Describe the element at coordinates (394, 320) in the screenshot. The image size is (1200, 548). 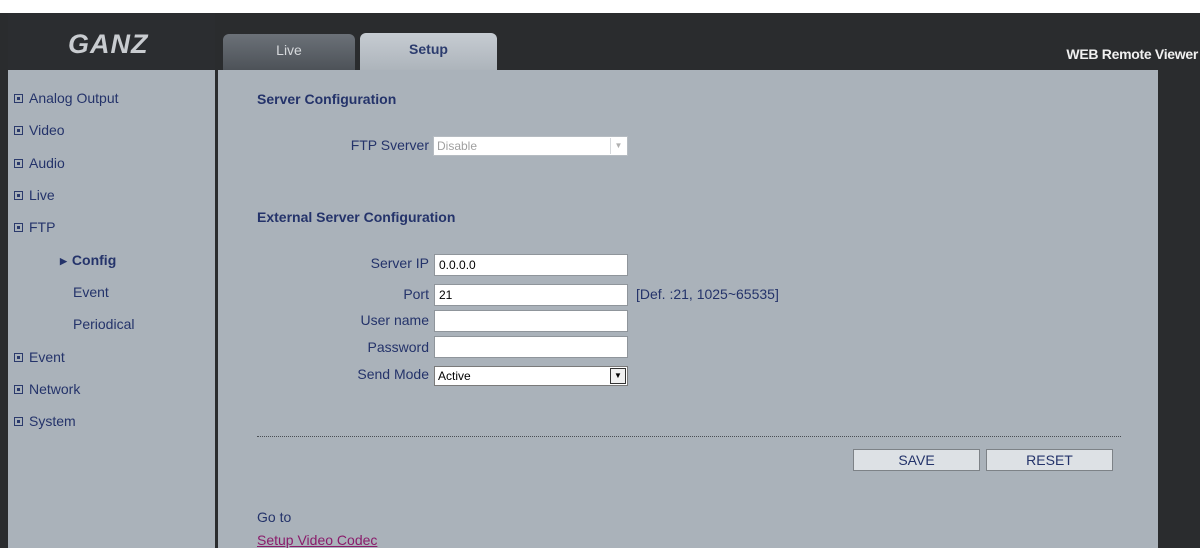
I see `username-label: User name` at that location.